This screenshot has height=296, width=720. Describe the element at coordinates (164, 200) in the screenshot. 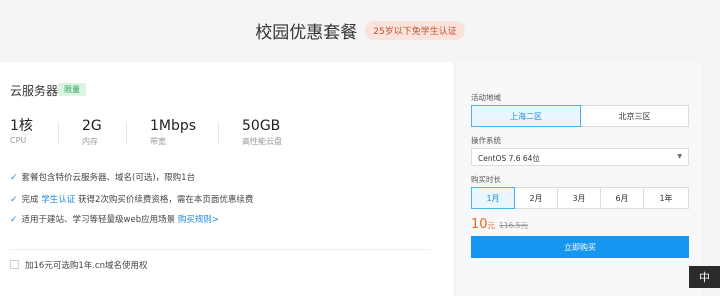

I see `feature-text: 获得2次购买价续费资格，需在本页面优惠续费` at that location.